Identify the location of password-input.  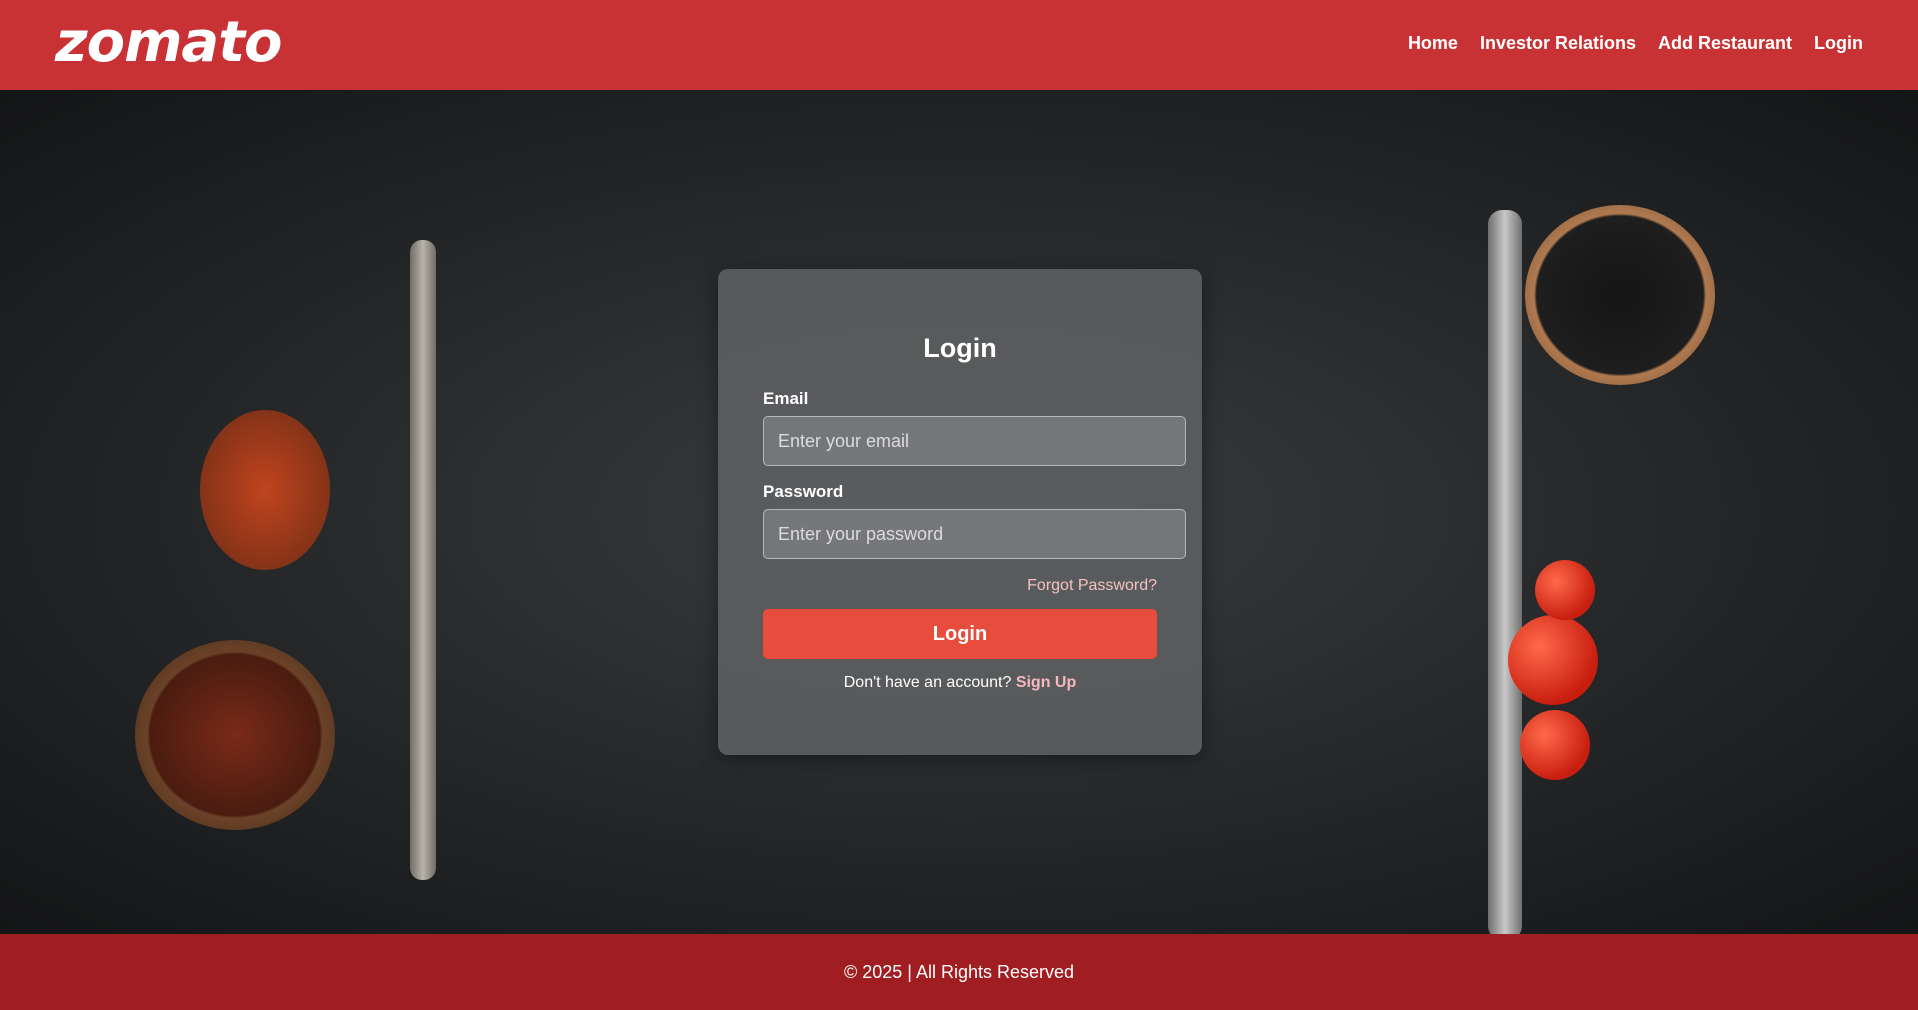
(974, 534).